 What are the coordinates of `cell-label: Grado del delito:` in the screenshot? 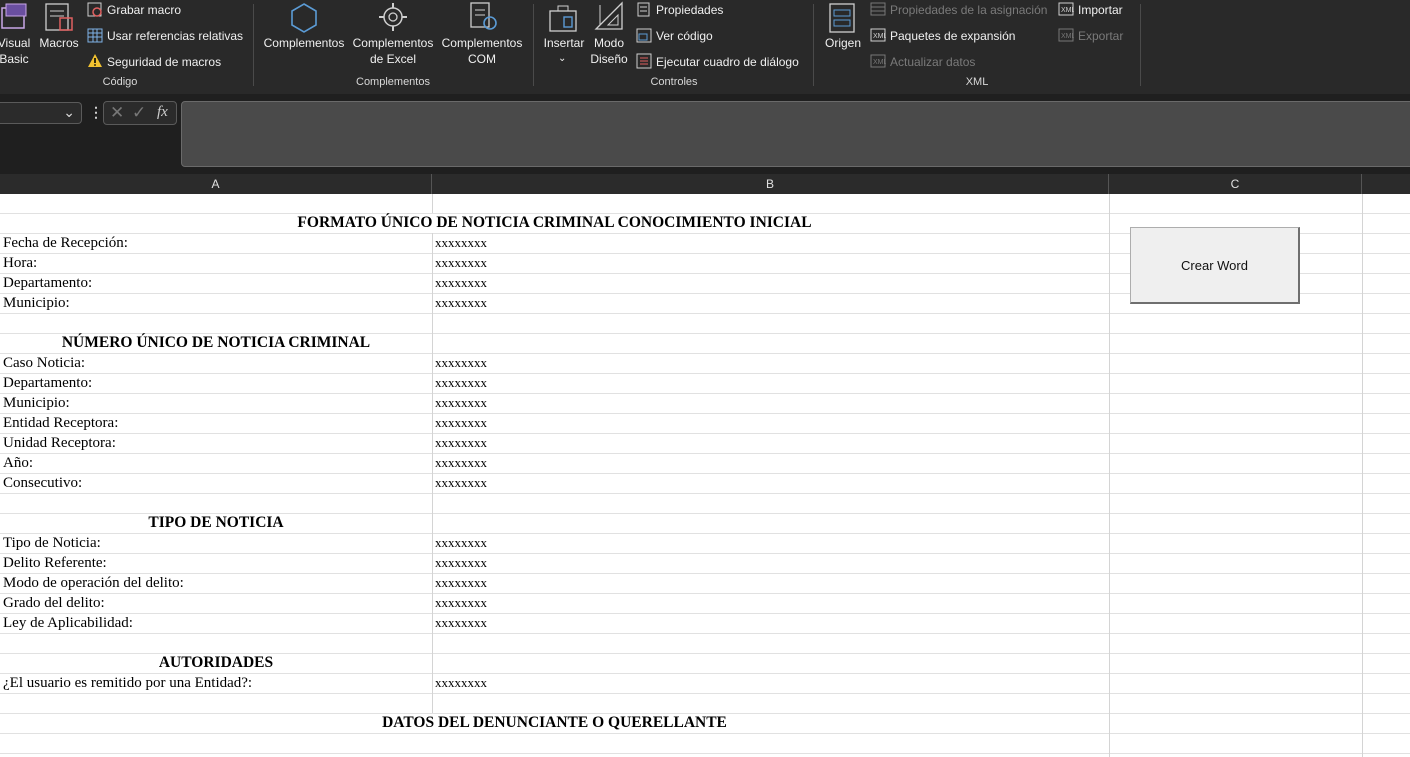 It's located at (54, 603).